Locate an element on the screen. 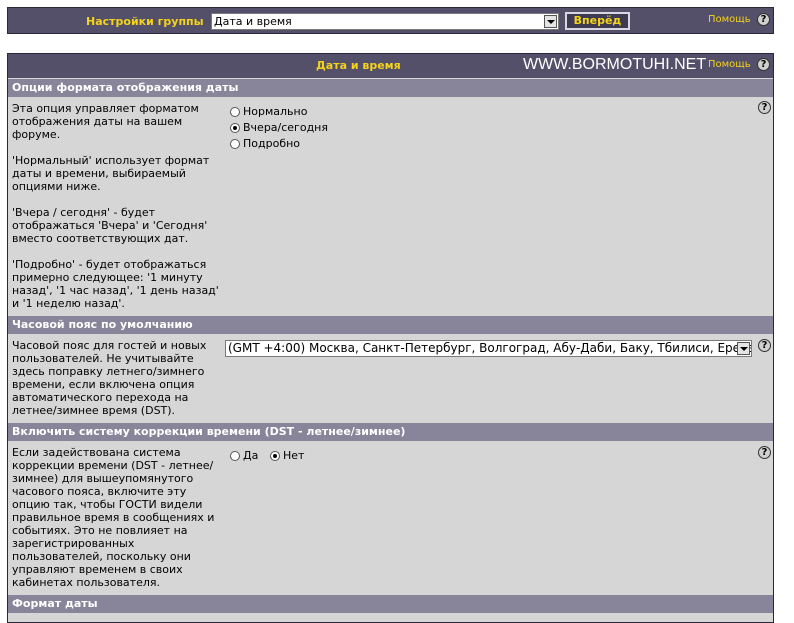 The image size is (794, 623). group-select-value: Дата и время is located at coordinates (253, 21).